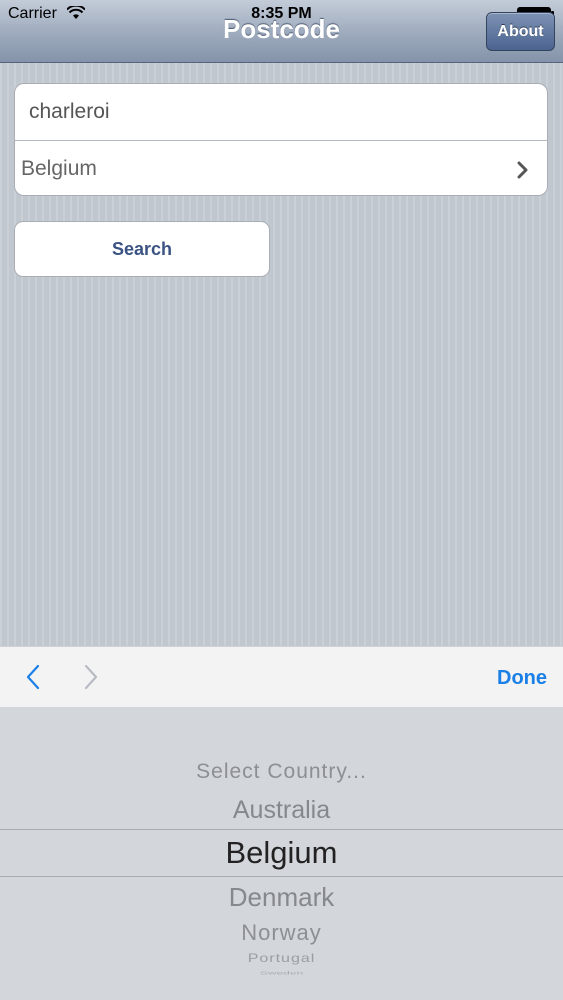 This screenshot has width=563, height=1000. I want to click on country-value: Belgium, so click(59, 168).